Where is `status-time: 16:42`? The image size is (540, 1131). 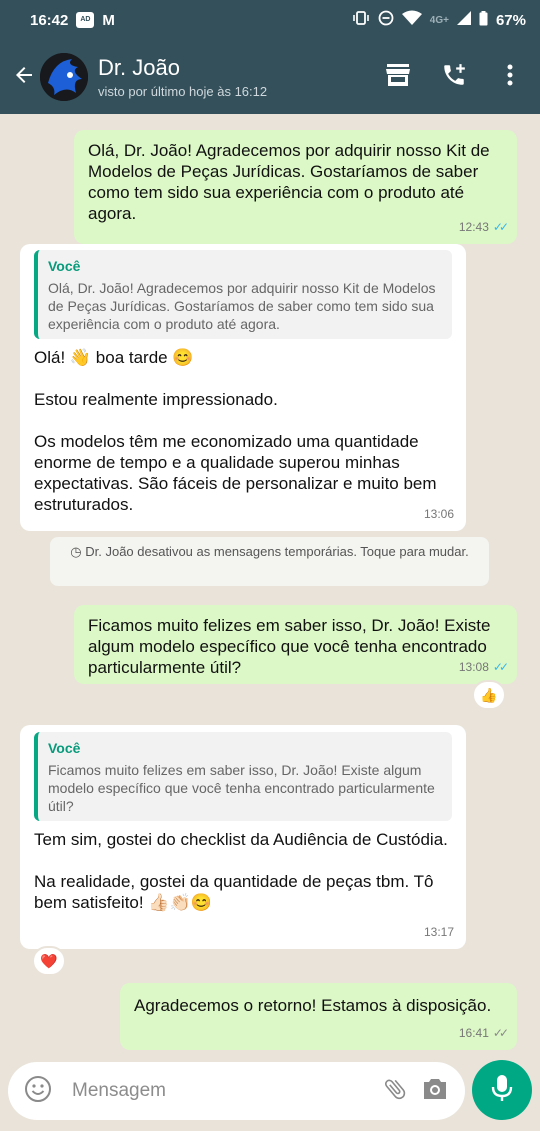
status-time: 16:42 is located at coordinates (49, 20).